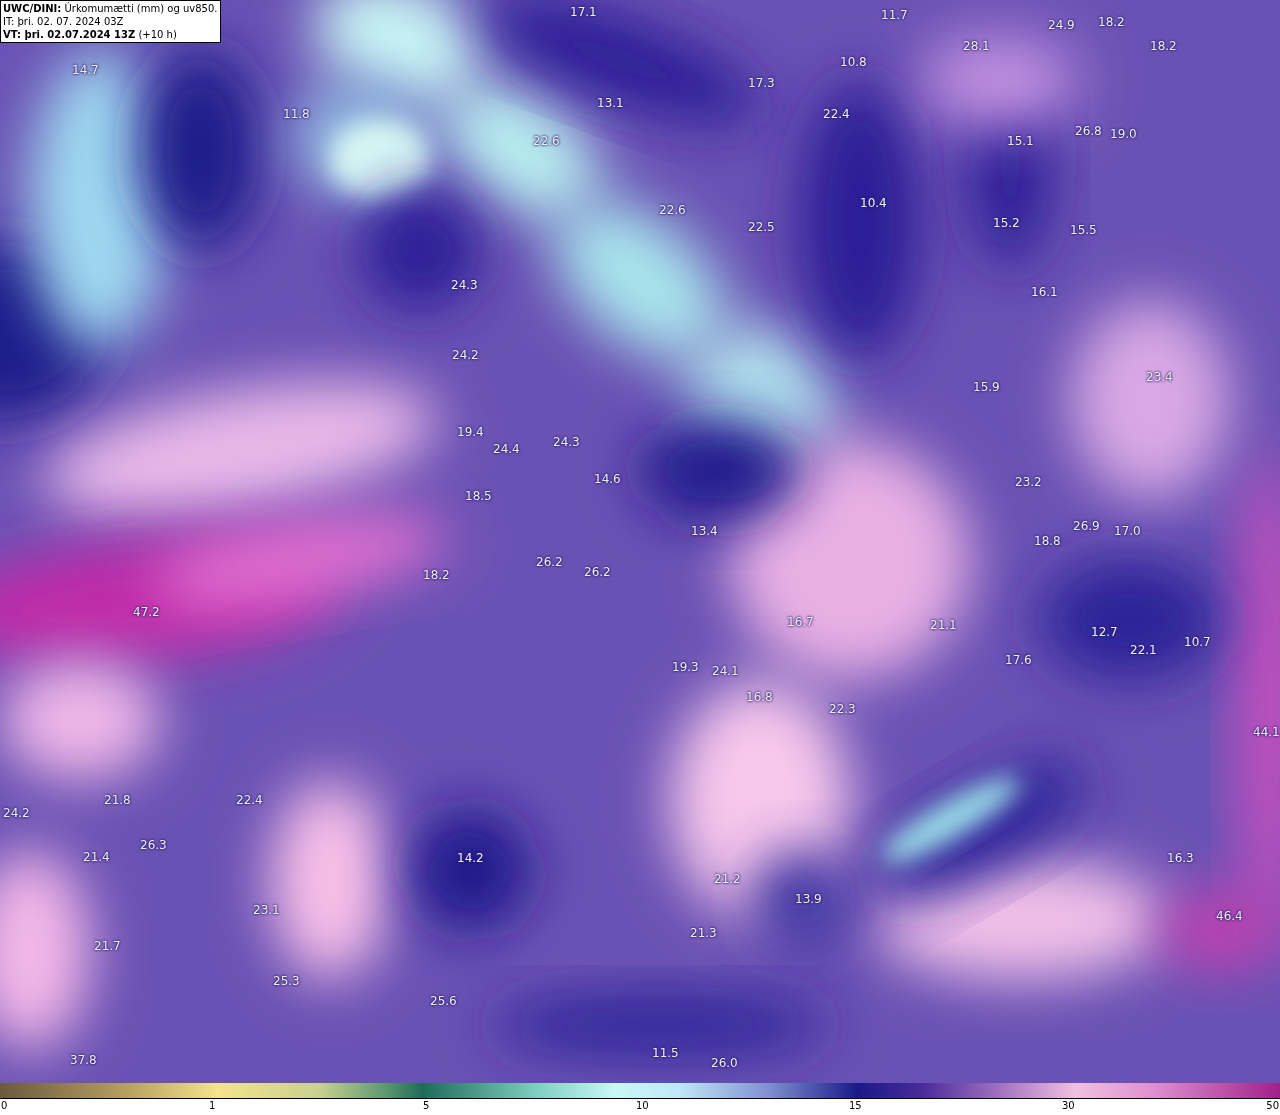 This screenshot has height=1115, width=1280. I want to click on value-label: 11.8, so click(296, 114).